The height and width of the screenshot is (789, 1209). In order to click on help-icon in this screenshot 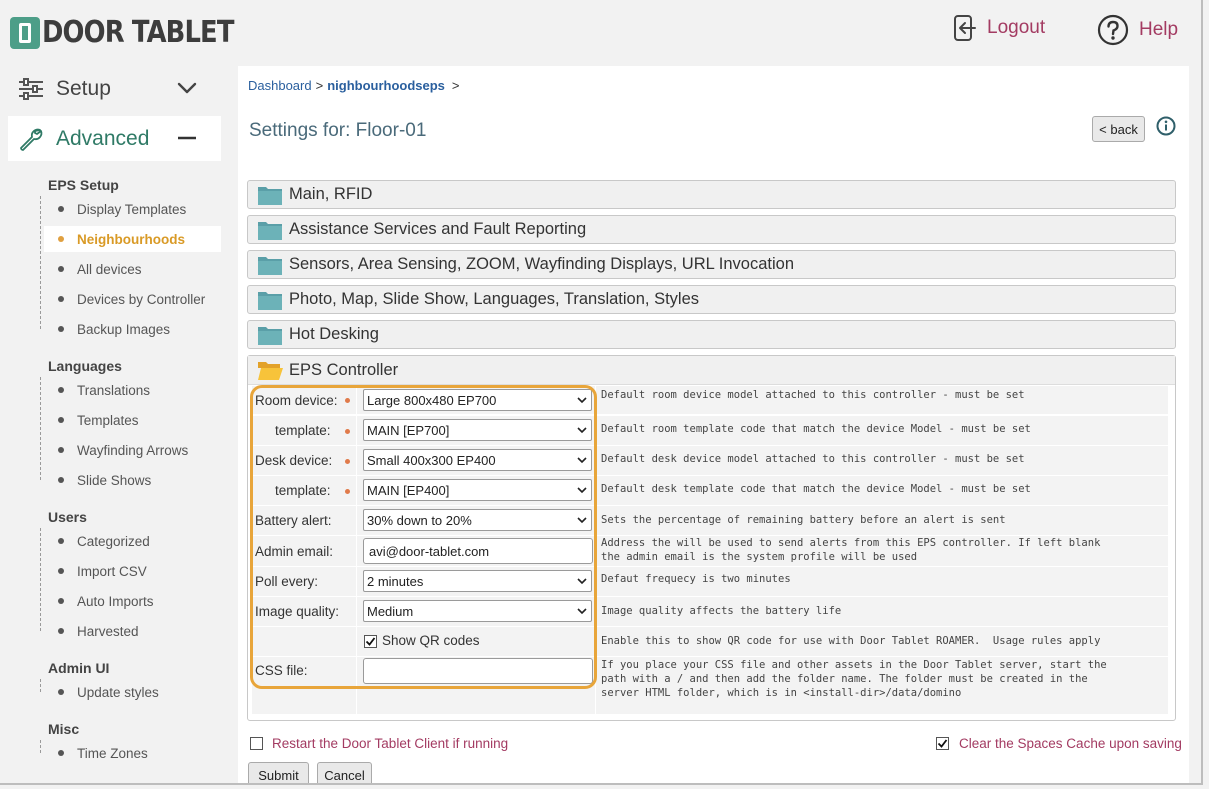, I will do `click(1113, 30)`.